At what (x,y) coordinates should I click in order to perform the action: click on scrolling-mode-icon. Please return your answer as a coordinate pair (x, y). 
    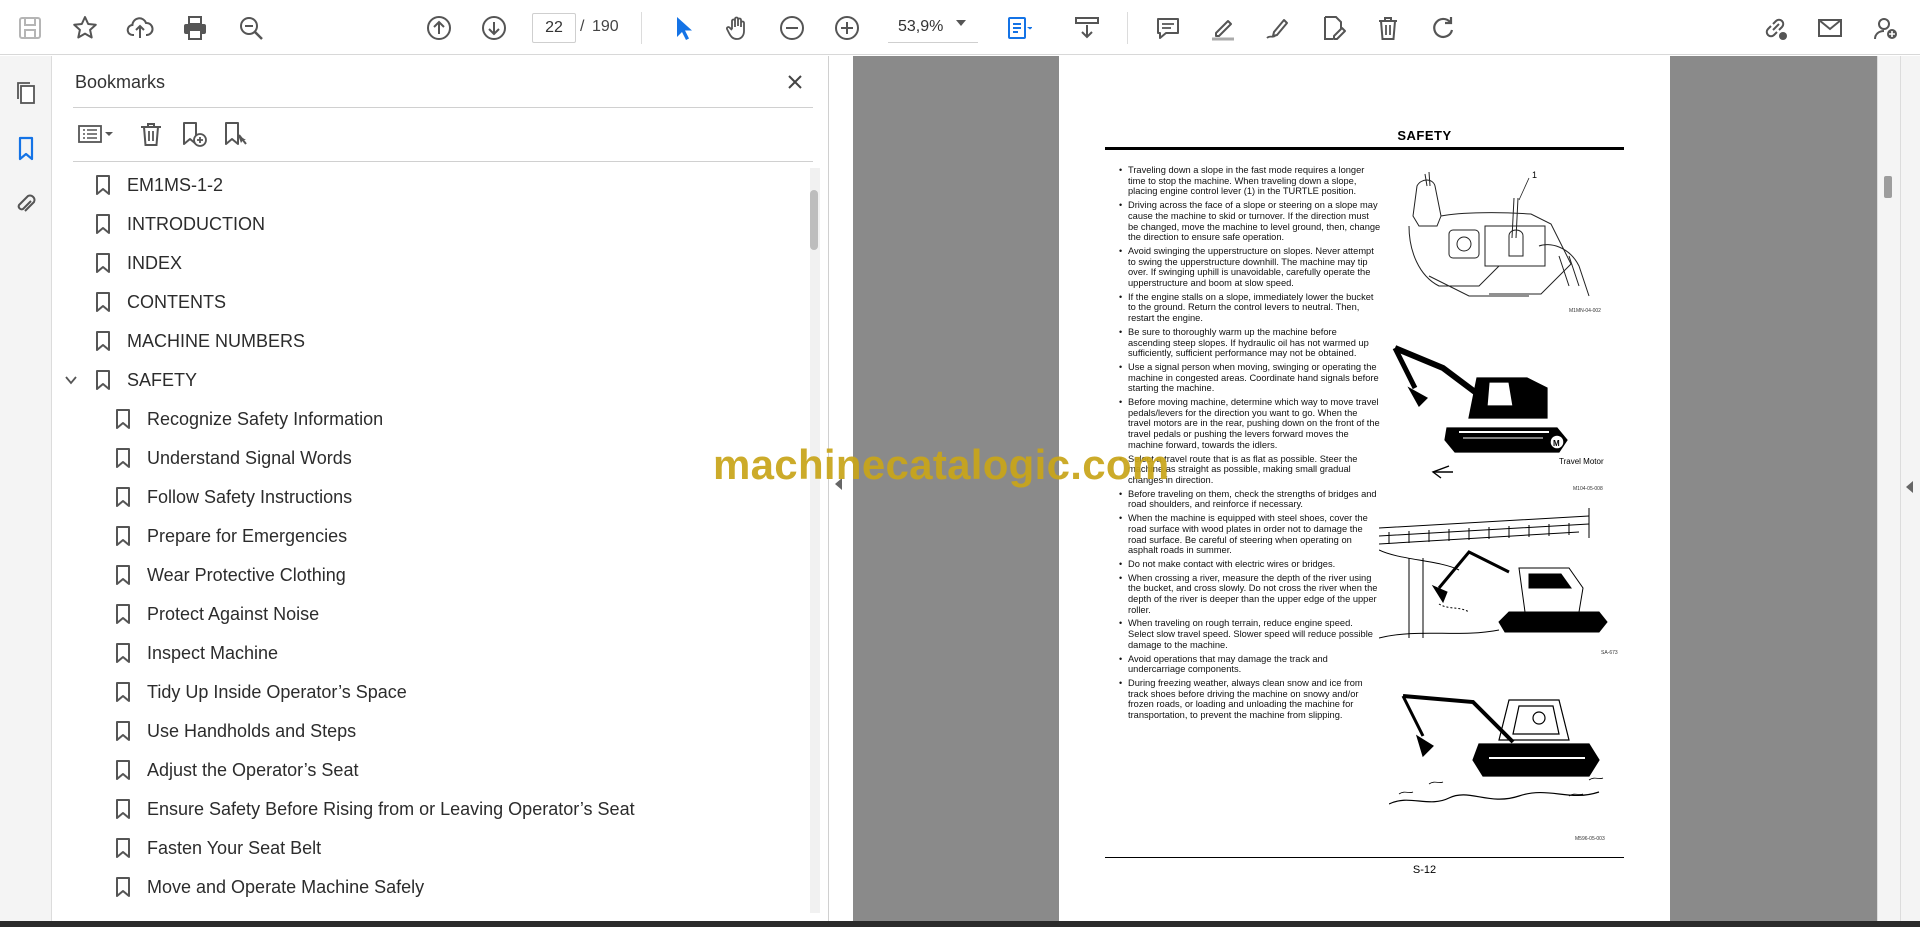
    Looking at the image, I should click on (1087, 28).